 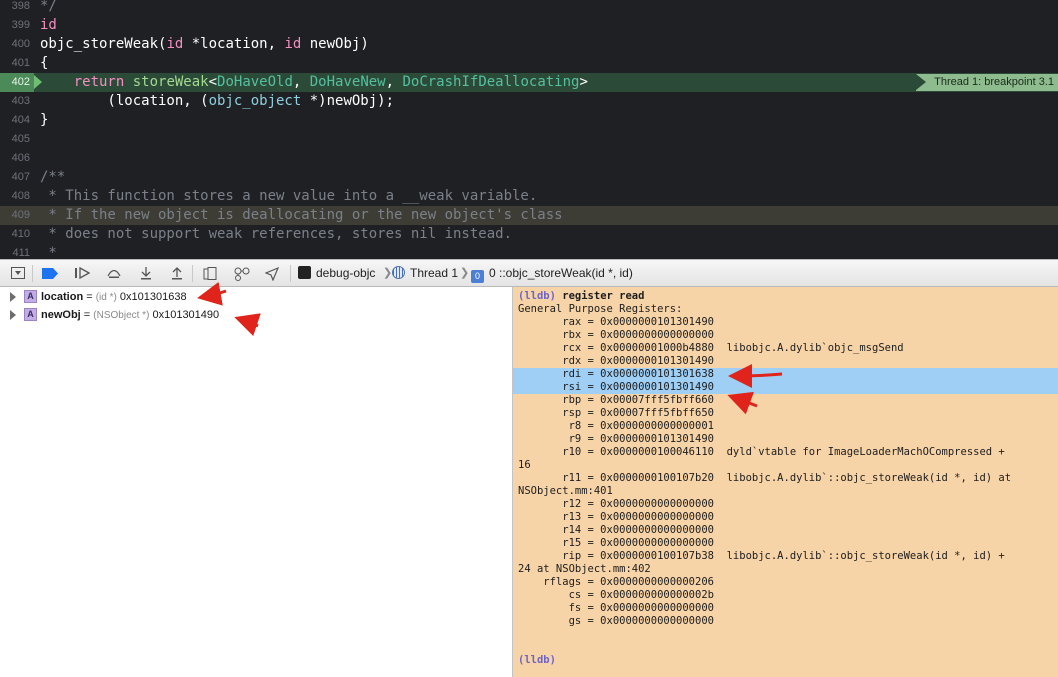 What do you see at coordinates (425, 273) in the screenshot?
I see `breadcrumb-thread: Thread 1` at bounding box center [425, 273].